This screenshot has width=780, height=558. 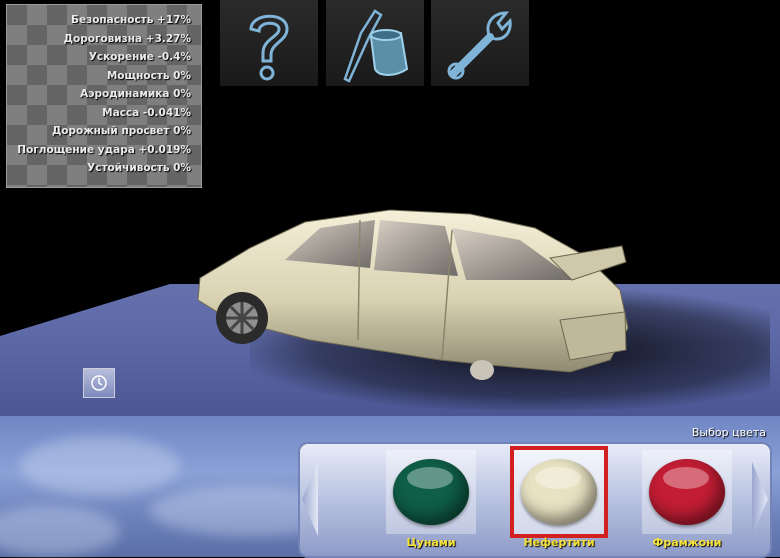 What do you see at coordinates (431, 542) in the screenshot?
I see `swatch-label: Цунами` at bounding box center [431, 542].